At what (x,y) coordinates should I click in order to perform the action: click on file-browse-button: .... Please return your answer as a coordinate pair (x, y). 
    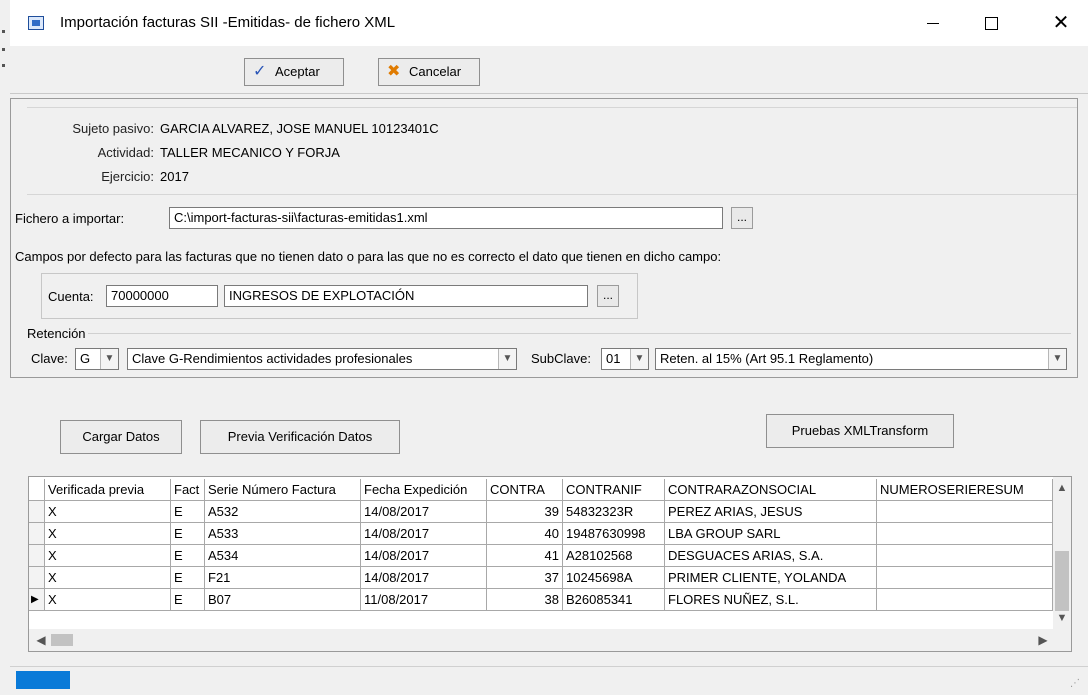
    Looking at the image, I should click on (742, 218).